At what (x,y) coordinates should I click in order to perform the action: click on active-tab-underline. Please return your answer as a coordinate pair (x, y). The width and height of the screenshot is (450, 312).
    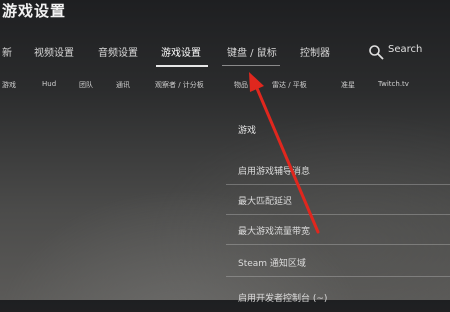
    Looking at the image, I should click on (182, 66).